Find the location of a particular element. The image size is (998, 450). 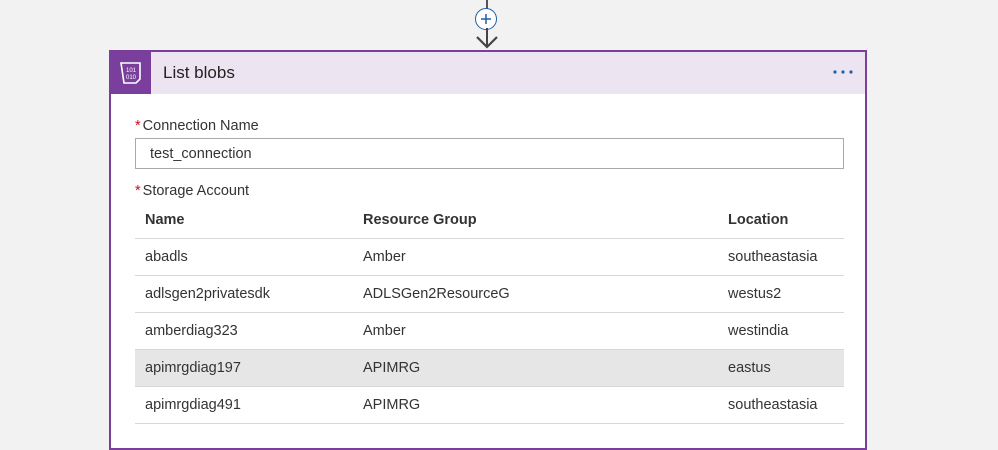

add-step-button is located at coordinates (486, 19).